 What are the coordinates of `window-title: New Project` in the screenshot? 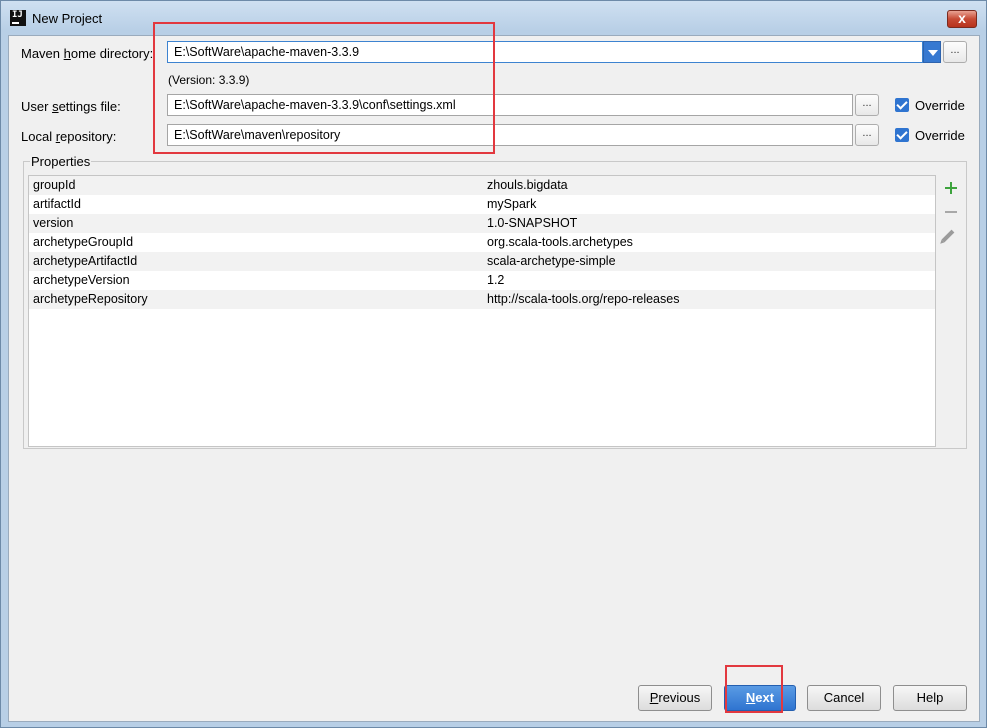 It's located at (67, 18).